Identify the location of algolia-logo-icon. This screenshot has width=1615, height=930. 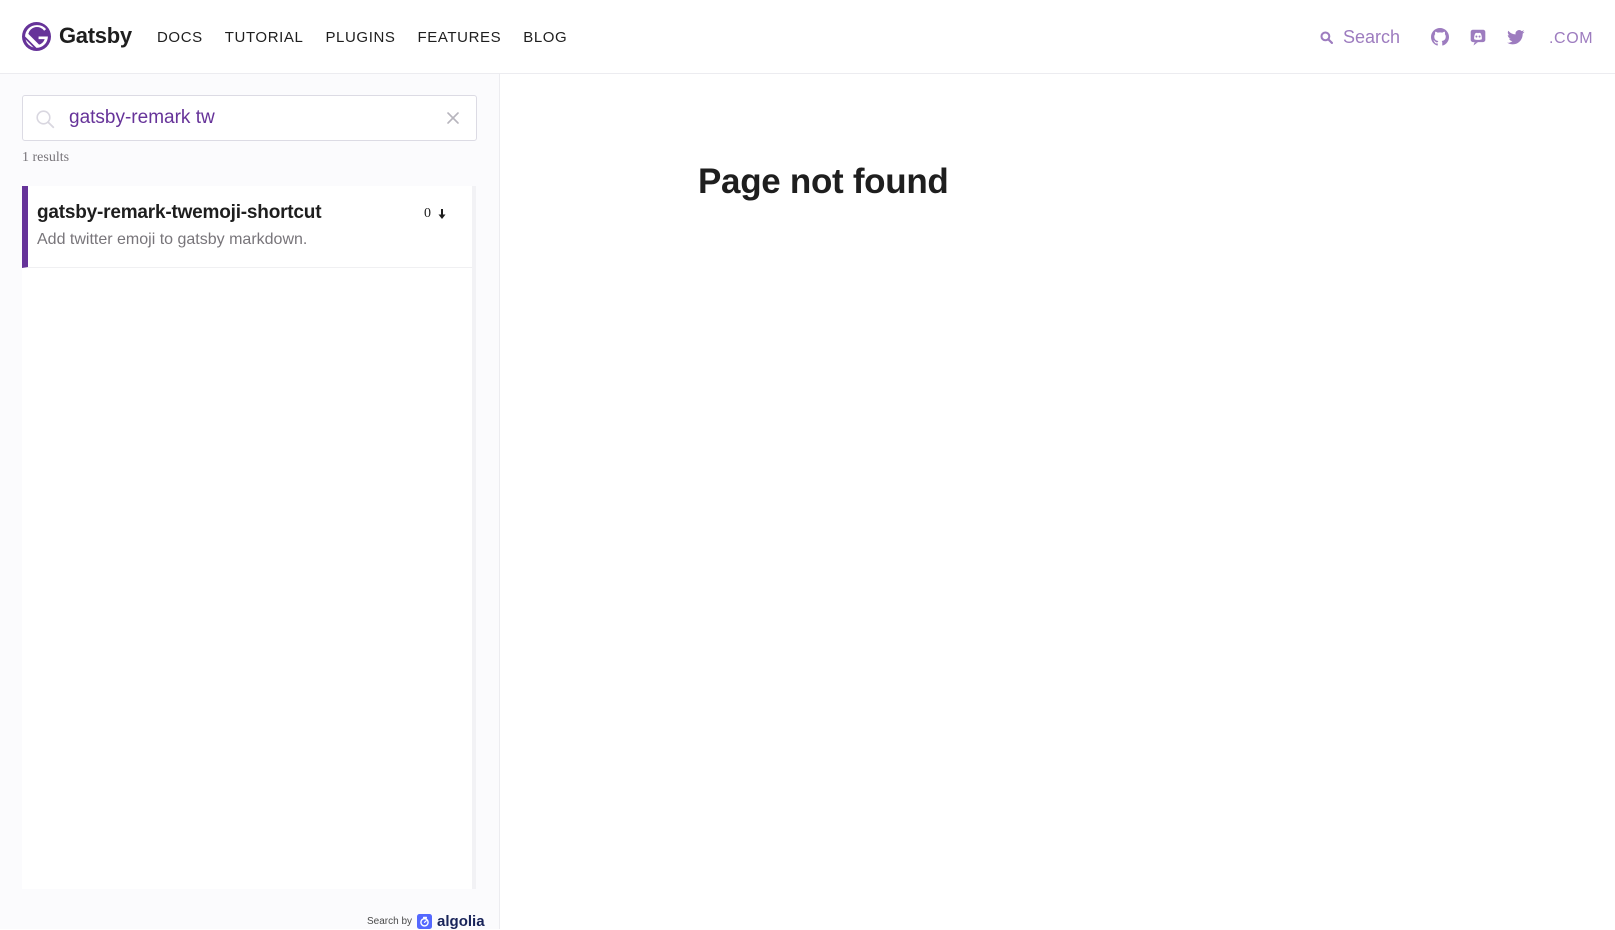
(425, 921).